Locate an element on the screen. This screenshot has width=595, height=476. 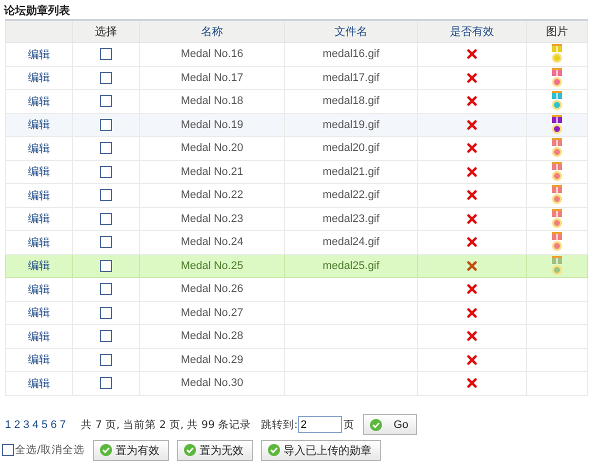
table-cell: medal21.gif is located at coordinates (351, 172).